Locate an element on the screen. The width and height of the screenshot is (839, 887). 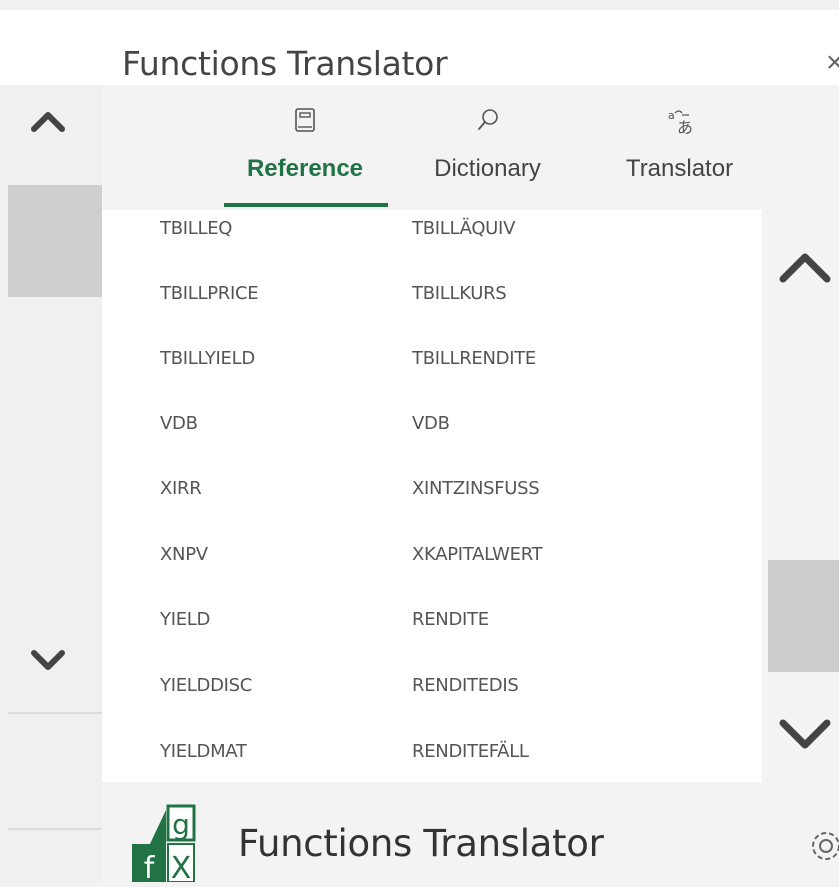
english-function: VDB is located at coordinates (179, 423).